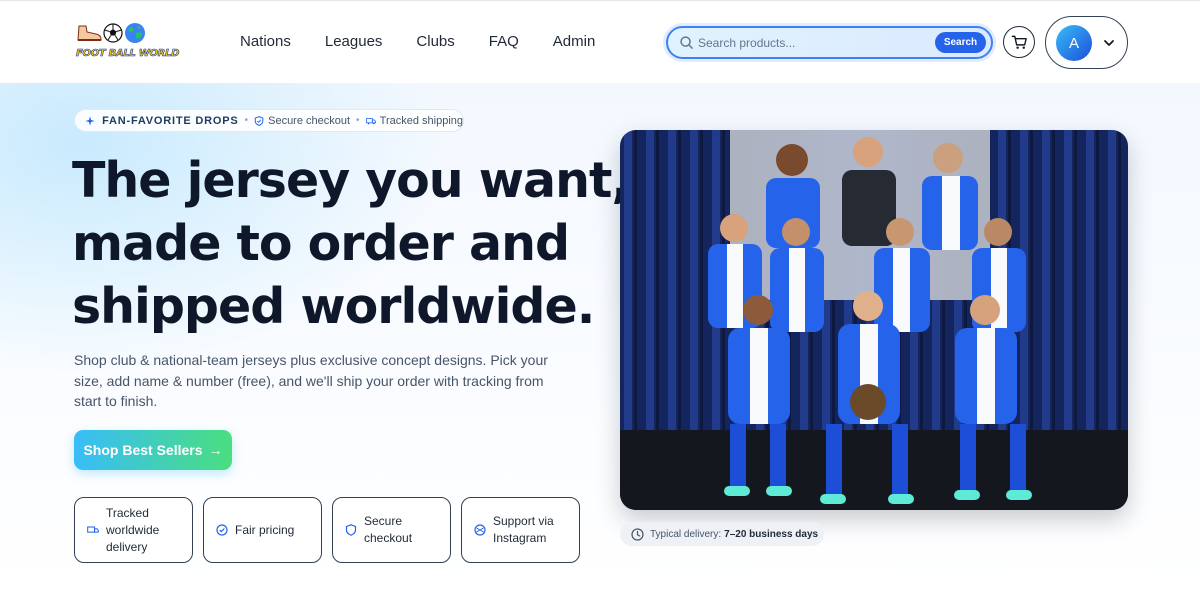 Image resolution: width=1200 pixels, height=595 pixels. I want to click on feature-card-support: Support via Instagram, so click(520, 530).